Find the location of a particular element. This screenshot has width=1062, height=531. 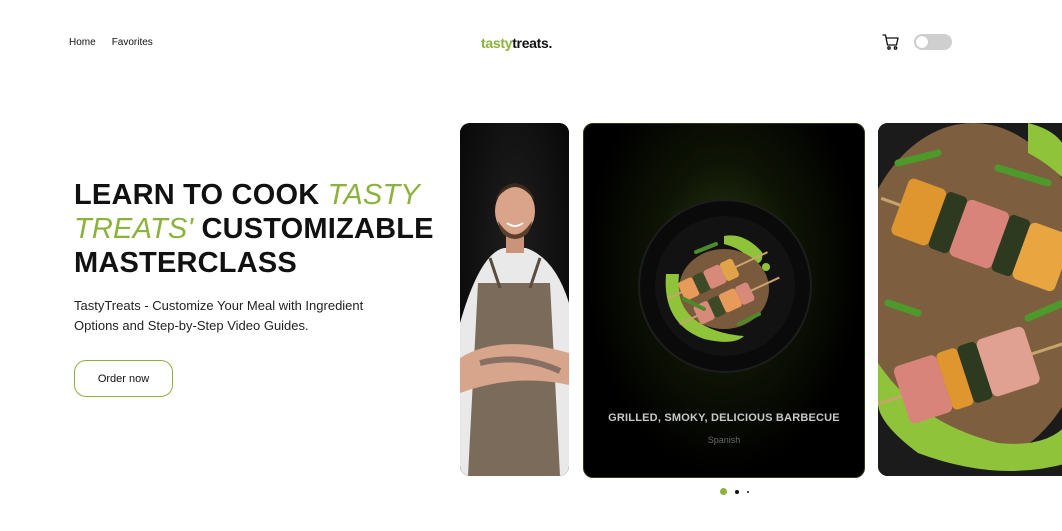

nav-favorites-link: Favorites is located at coordinates (132, 42).